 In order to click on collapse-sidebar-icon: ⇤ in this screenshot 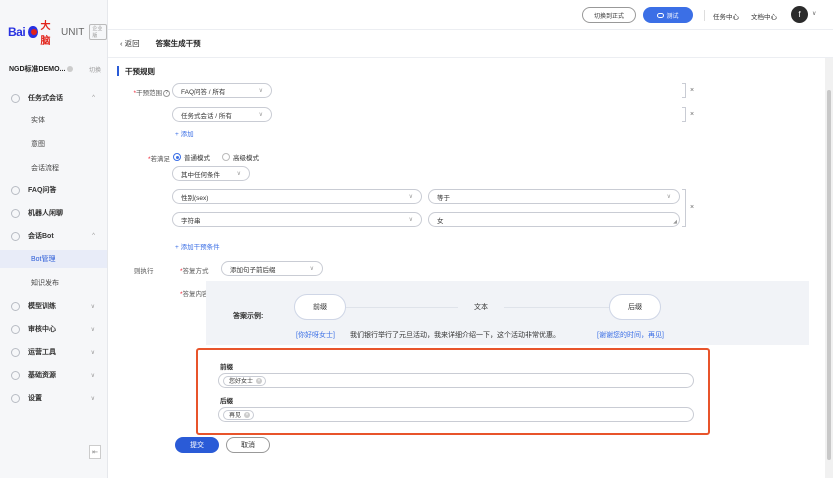, I will do `click(95, 452)`.